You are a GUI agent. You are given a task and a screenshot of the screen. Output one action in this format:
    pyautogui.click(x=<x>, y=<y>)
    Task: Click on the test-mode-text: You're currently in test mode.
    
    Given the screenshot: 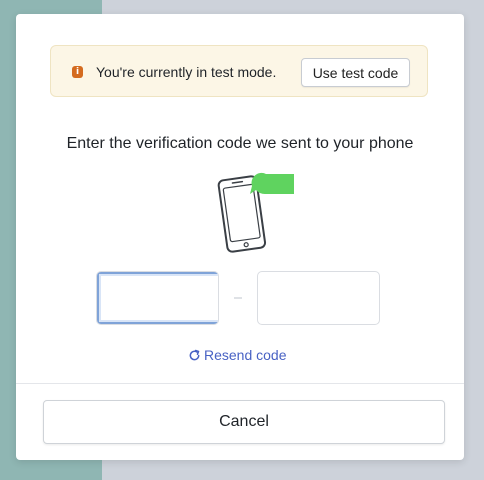 What is the action you would take?
    pyautogui.click(x=186, y=72)
    